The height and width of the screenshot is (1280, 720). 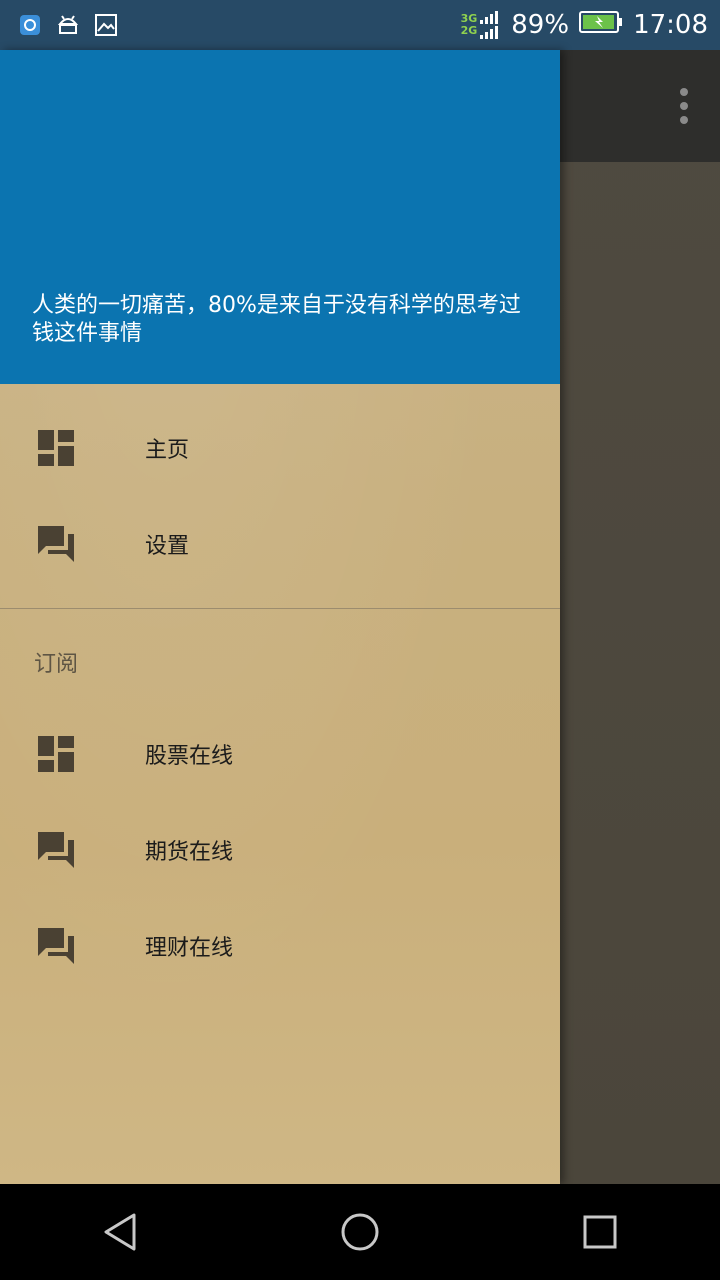 What do you see at coordinates (670, 25) in the screenshot?
I see `clock: 17:08` at bounding box center [670, 25].